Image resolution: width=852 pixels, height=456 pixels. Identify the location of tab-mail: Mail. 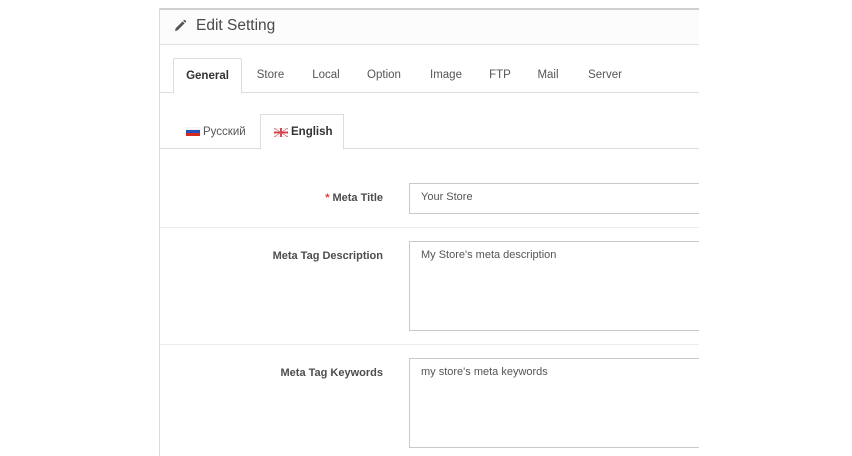
(548, 75).